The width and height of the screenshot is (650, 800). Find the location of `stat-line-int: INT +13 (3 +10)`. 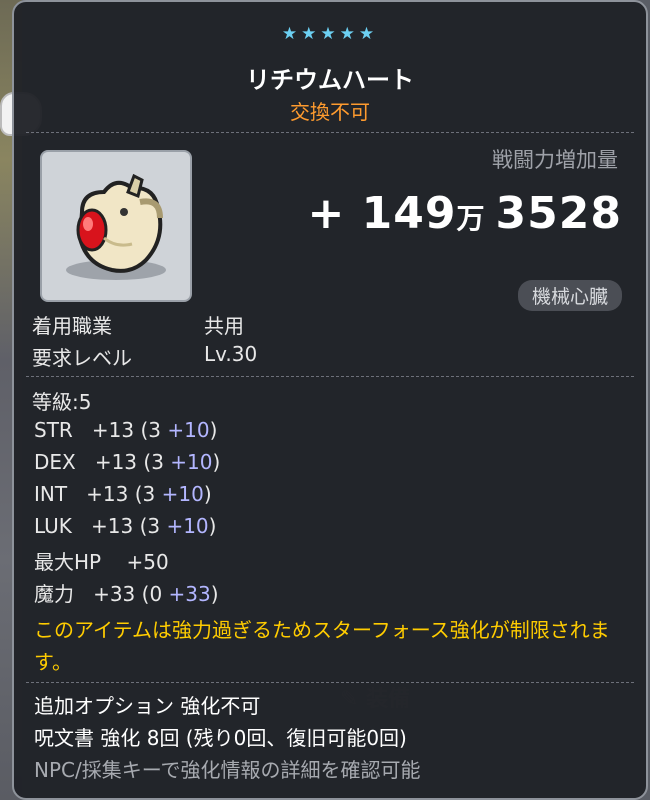

stat-line-int: INT +13 (3 +10) is located at coordinates (123, 494).